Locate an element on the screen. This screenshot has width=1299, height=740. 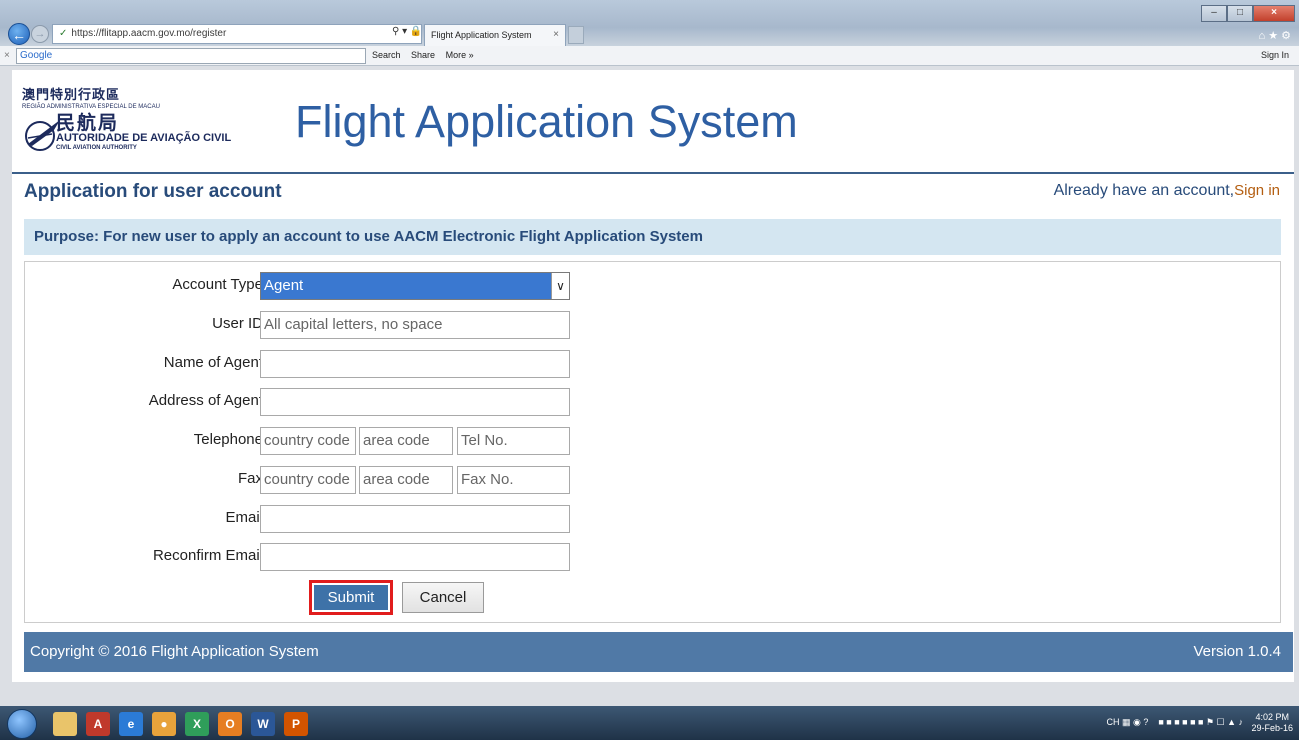
chrome-icon: ● is located at coordinates (164, 724).